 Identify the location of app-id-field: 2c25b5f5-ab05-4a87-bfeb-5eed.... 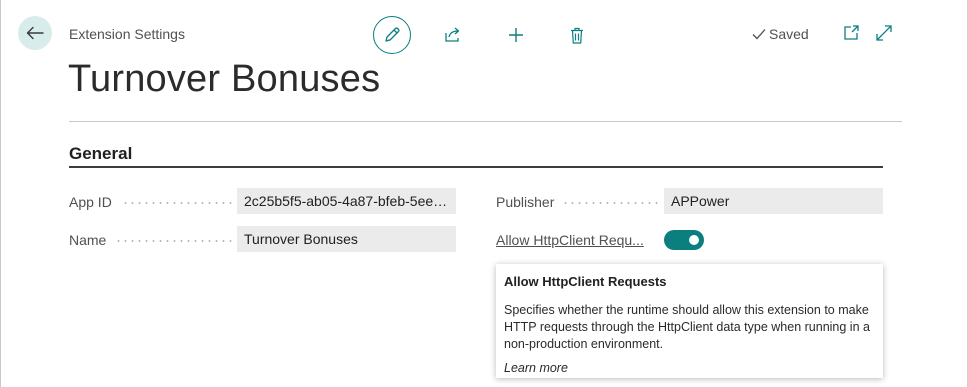
(346, 201).